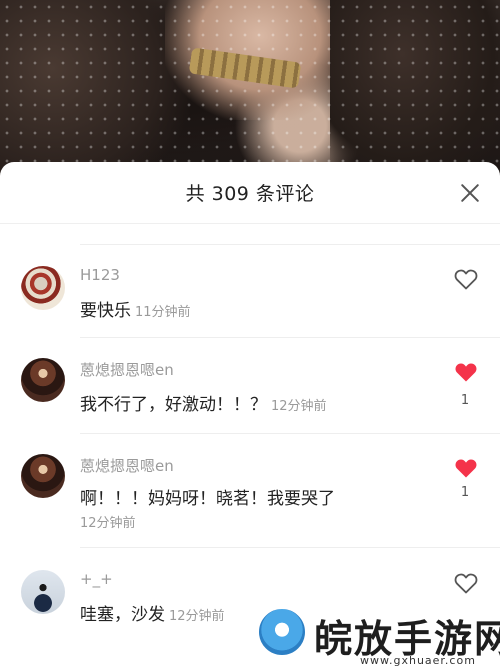  What do you see at coordinates (250, 386) in the screenshot?
I see `comment-item: 蒽熄摁恩嗯en 我不行了，好激动！！？ 12分钟前 1` at bounding box center [250, 386].